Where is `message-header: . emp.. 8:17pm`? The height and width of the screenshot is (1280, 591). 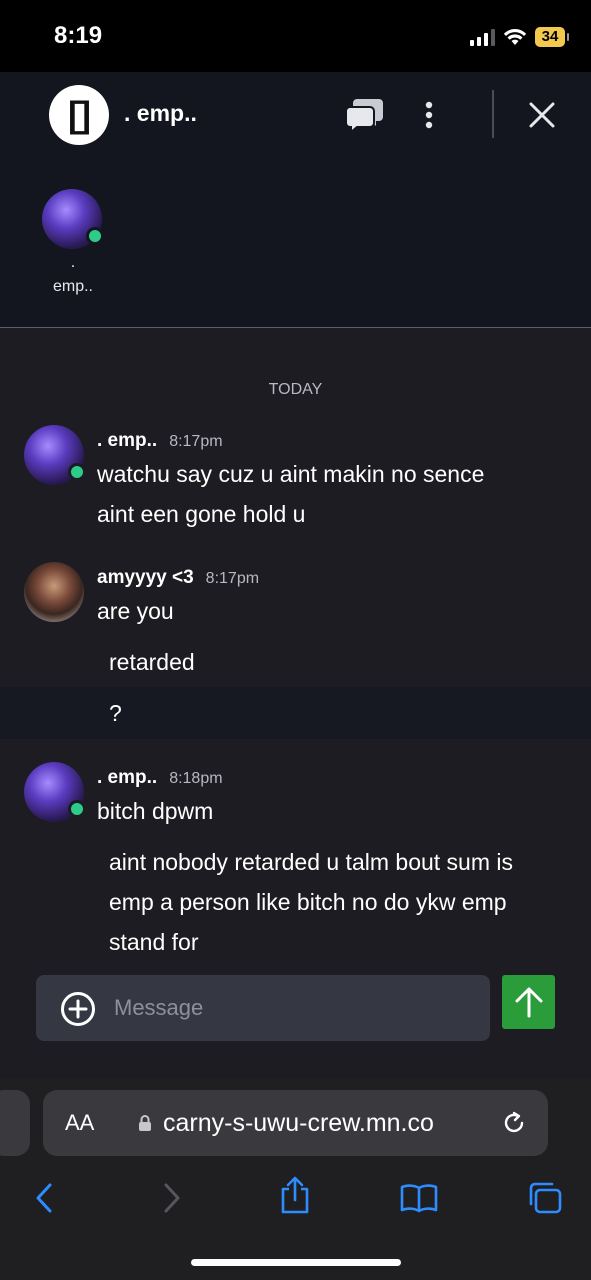 message-header: . emp.. 8:17pm is located at coordinates (160, 441).